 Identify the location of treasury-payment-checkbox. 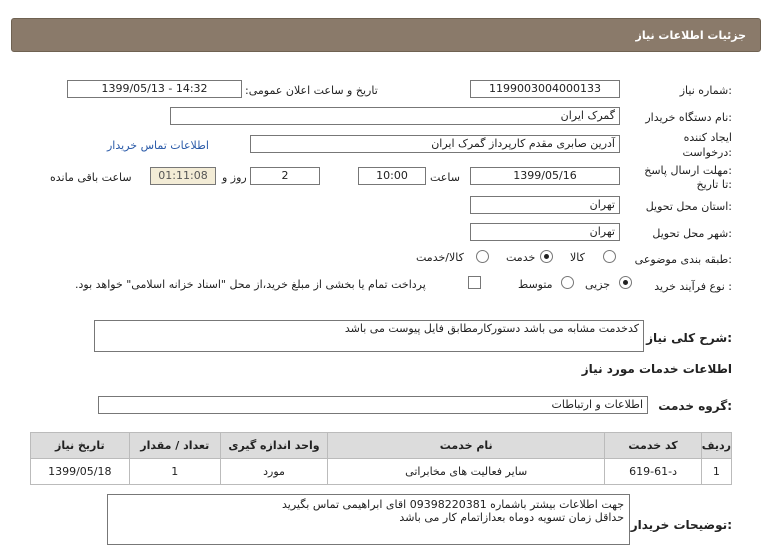
(474, 282).